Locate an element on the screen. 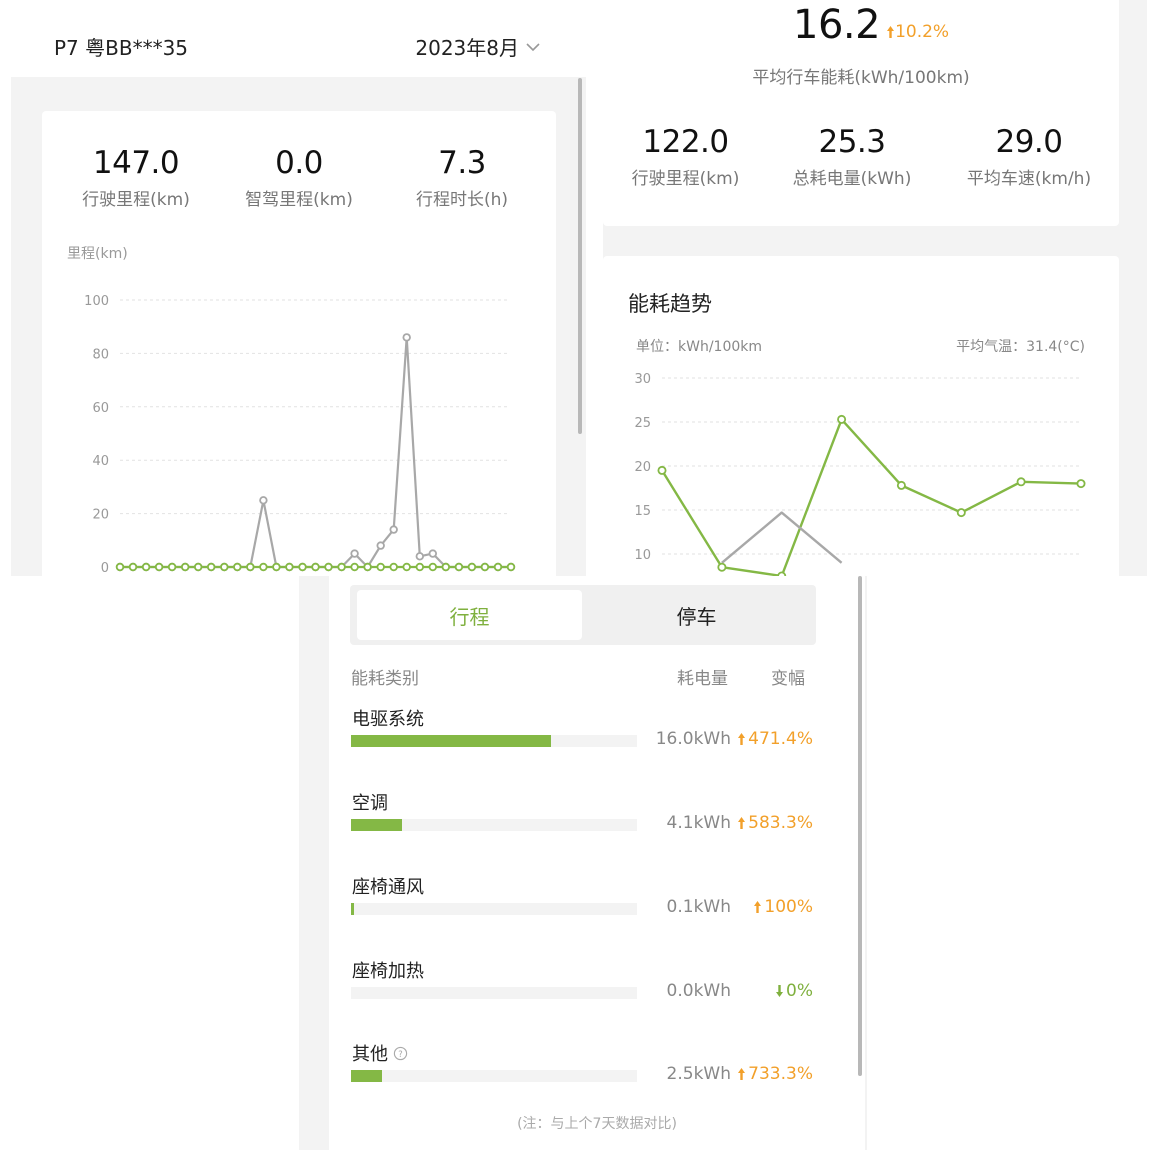  category-amount: 4.1kWh is located at coordinates (698, 823).